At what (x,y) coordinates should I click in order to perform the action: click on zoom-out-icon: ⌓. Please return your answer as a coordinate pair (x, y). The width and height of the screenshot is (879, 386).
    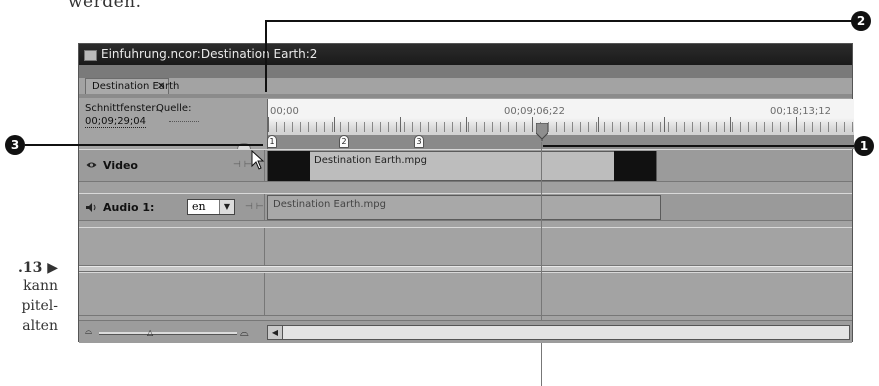
    Looking at the image, I should click on (88, 332).